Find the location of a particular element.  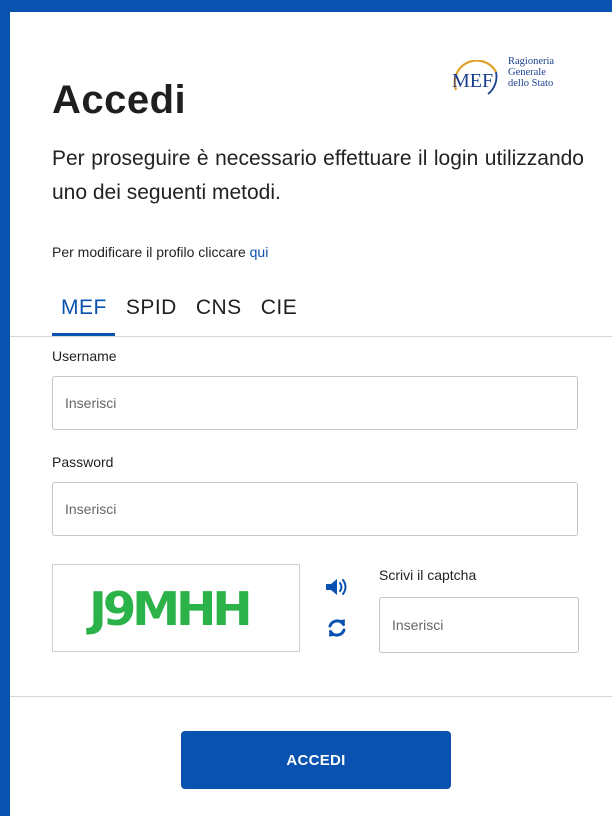

logo-org-line: Ragioneria is located at coordinates (531, 61).